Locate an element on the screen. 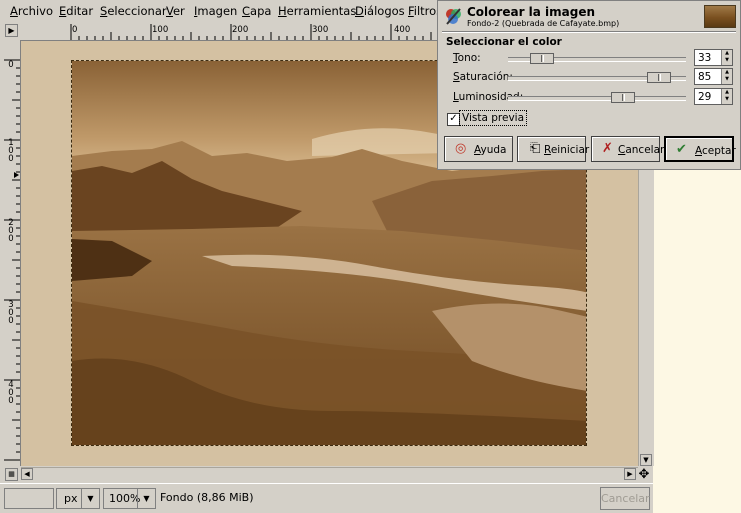  unit-select: px ▼ is located at coordinates (78, 498).